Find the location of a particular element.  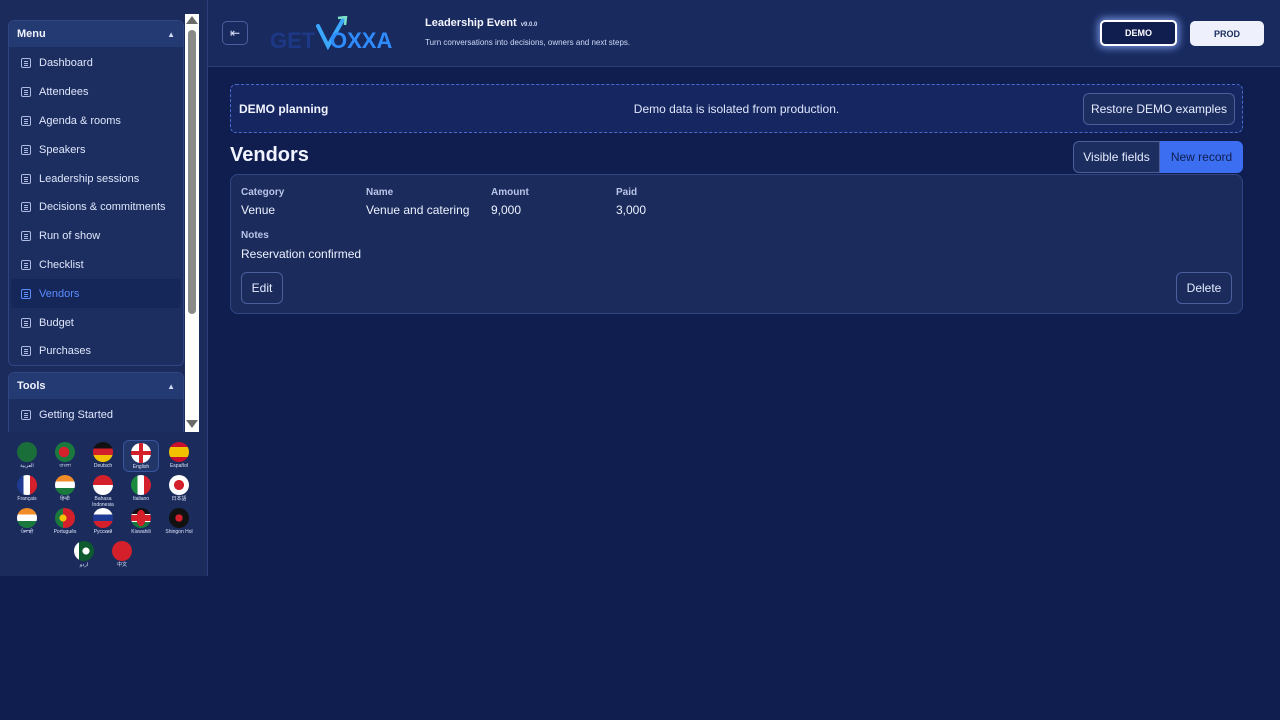

china-flag-icon is located at coordinates (122, 551).